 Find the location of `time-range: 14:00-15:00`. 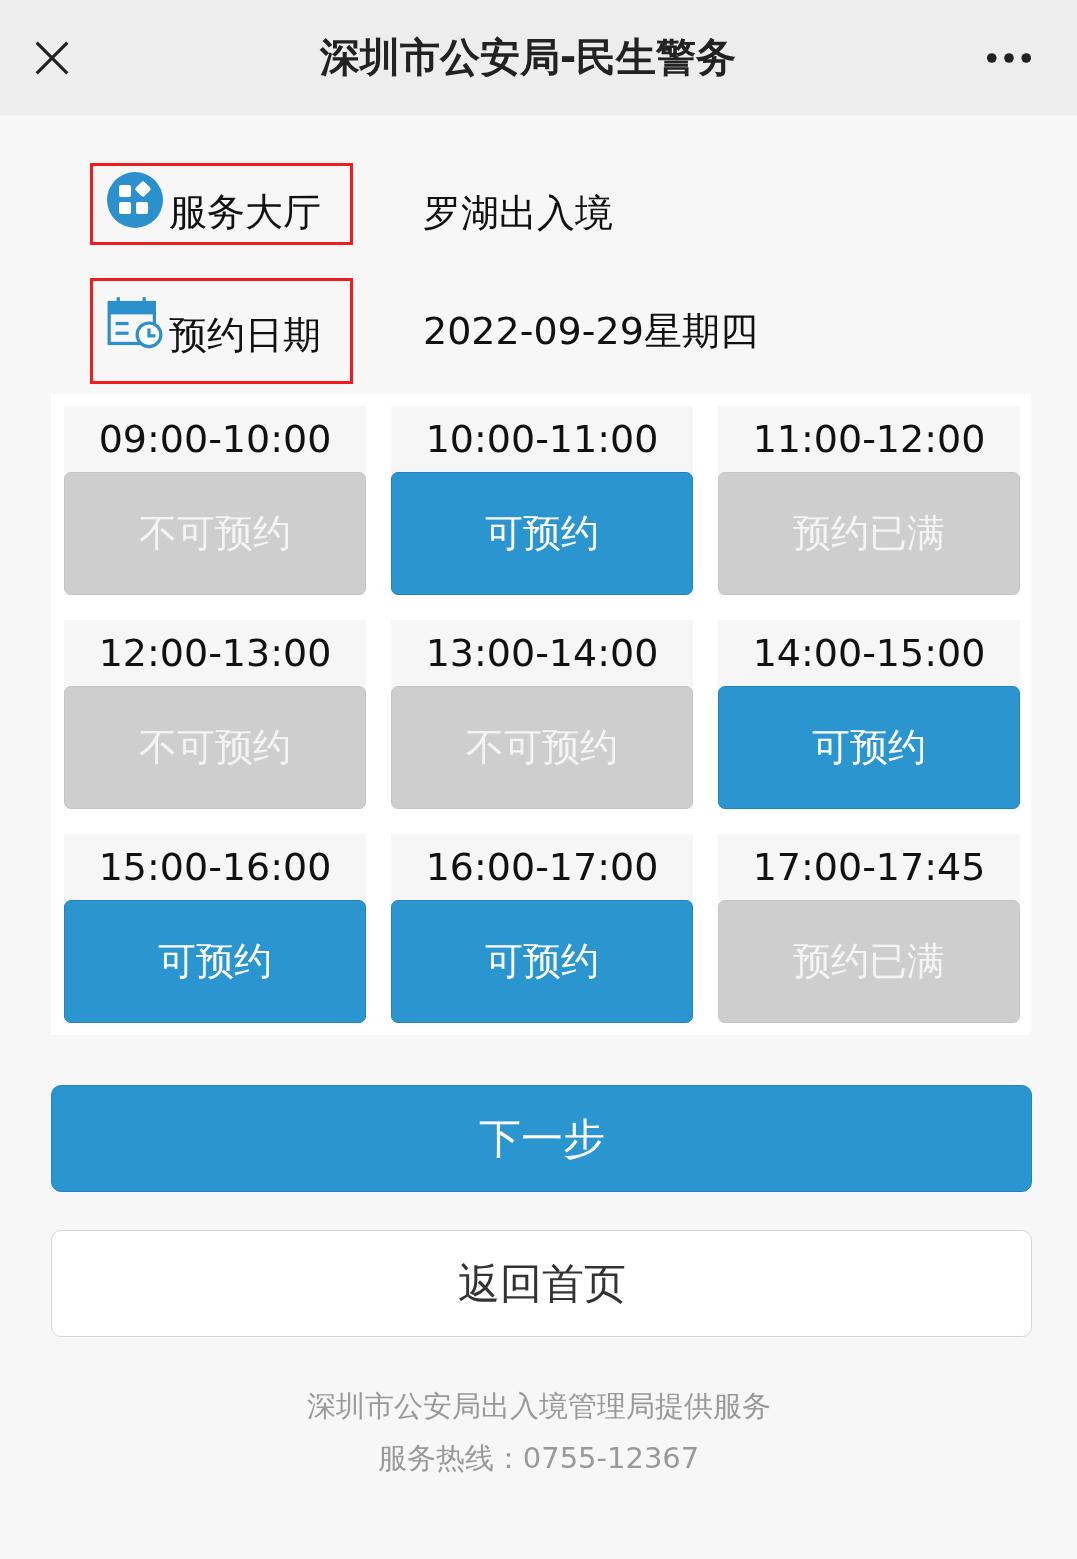

time-range: 14:00-15:00 is located at coordinates (869, 653).